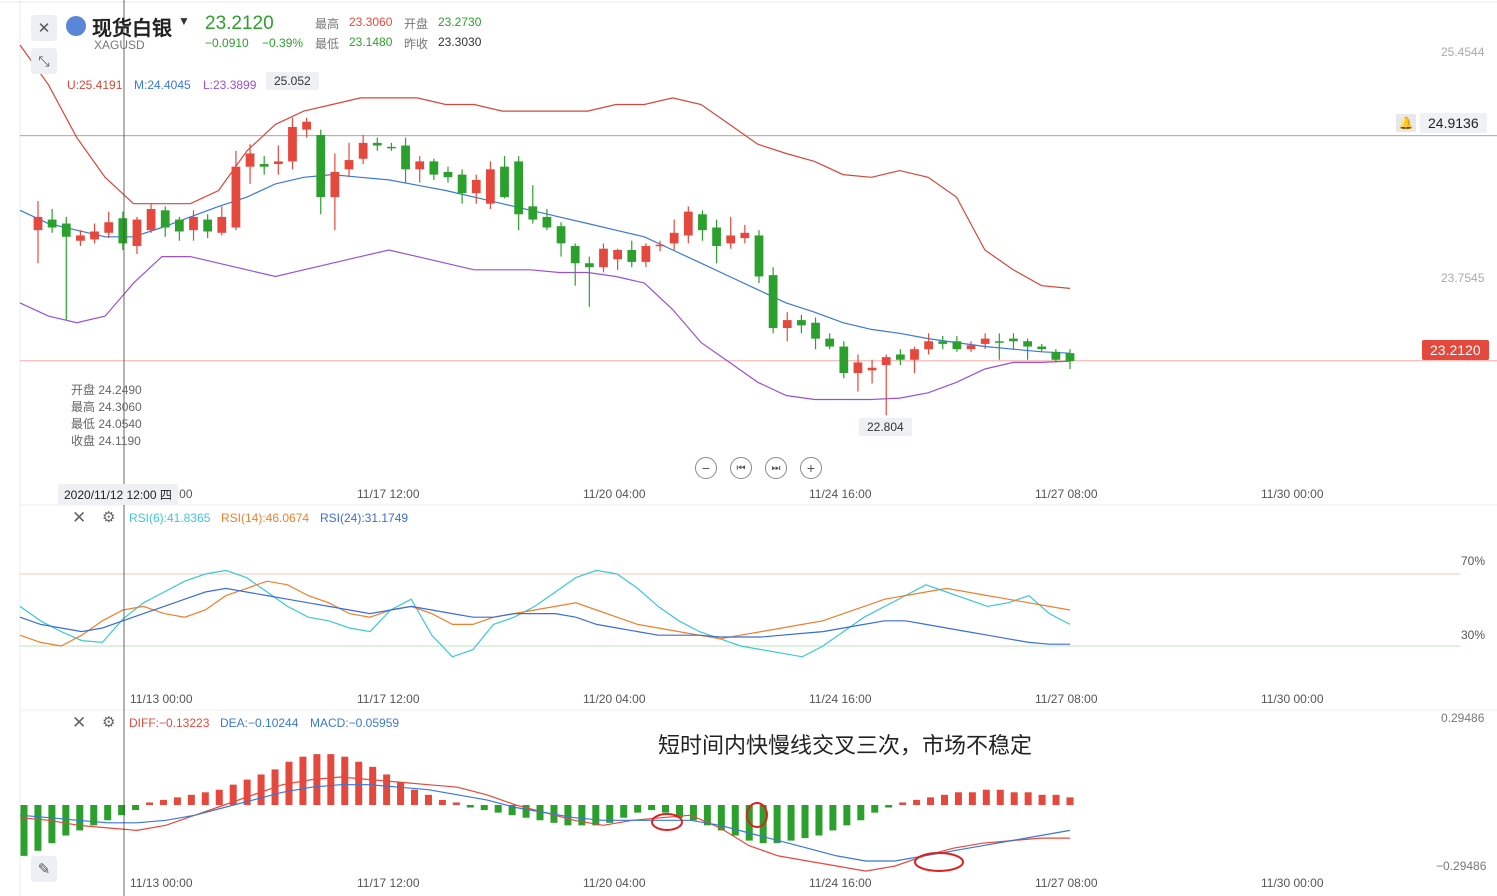 The image size is (1497, 896). What do you see at coordinates (776, 468) in the screenshot?
I see `go-end-button: ⏭` at bounding box center [776, 468].